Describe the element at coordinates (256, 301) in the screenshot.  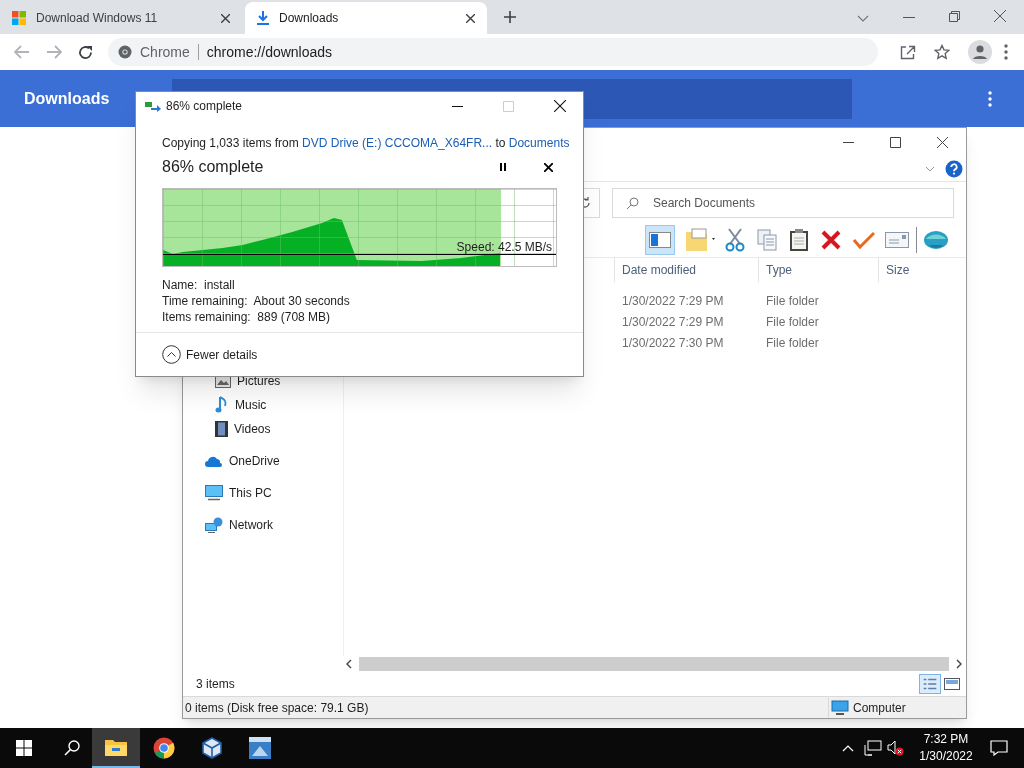
I see `detail-text: Time remaining: About 30 seconds` at that location.